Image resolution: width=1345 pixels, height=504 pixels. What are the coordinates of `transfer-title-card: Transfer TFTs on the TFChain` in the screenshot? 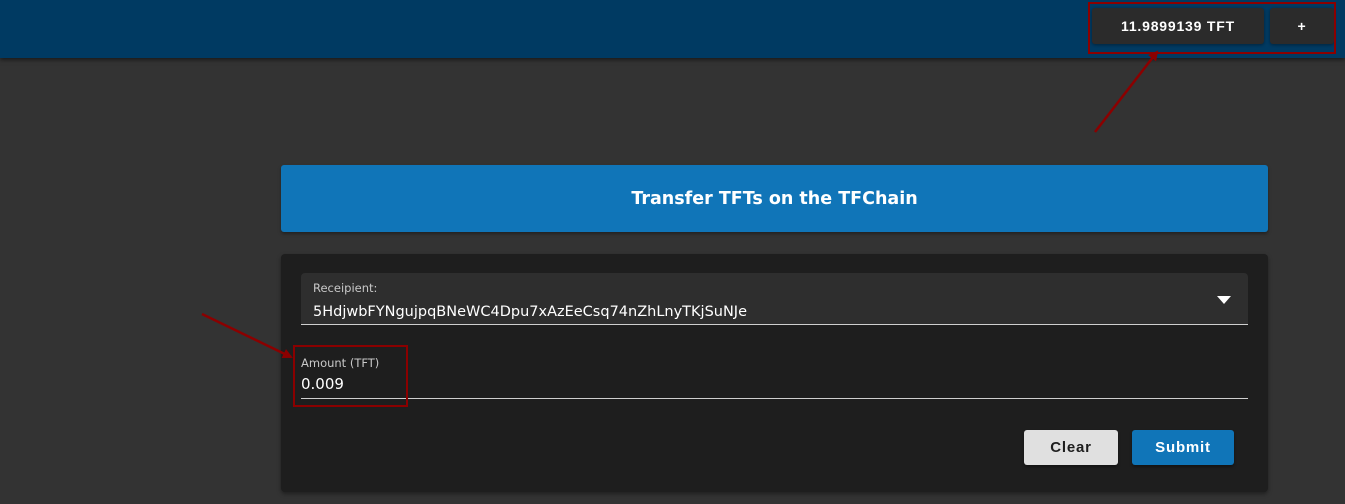 It's located at (774, 198).